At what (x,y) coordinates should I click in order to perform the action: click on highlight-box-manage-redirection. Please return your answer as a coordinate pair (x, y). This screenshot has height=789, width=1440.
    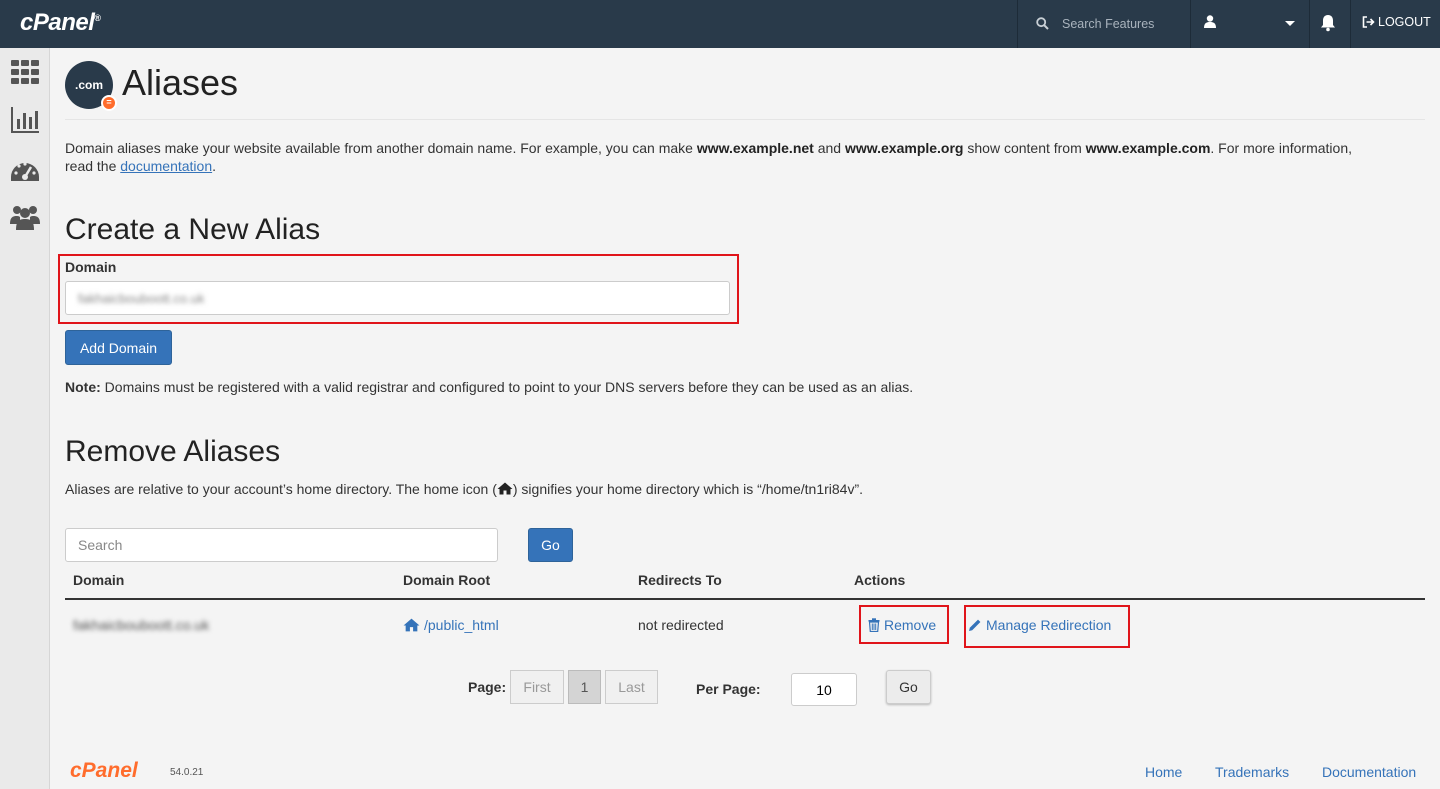
    Looking at the image, I should click on (1047, 626).